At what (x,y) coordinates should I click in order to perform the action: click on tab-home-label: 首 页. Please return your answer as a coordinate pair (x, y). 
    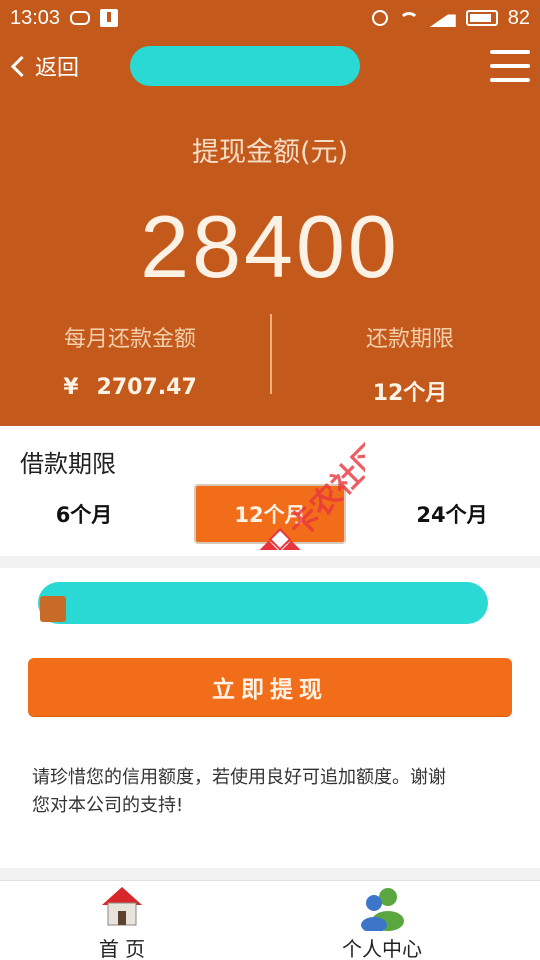
    Looking at the image, I should click on (122, 948).